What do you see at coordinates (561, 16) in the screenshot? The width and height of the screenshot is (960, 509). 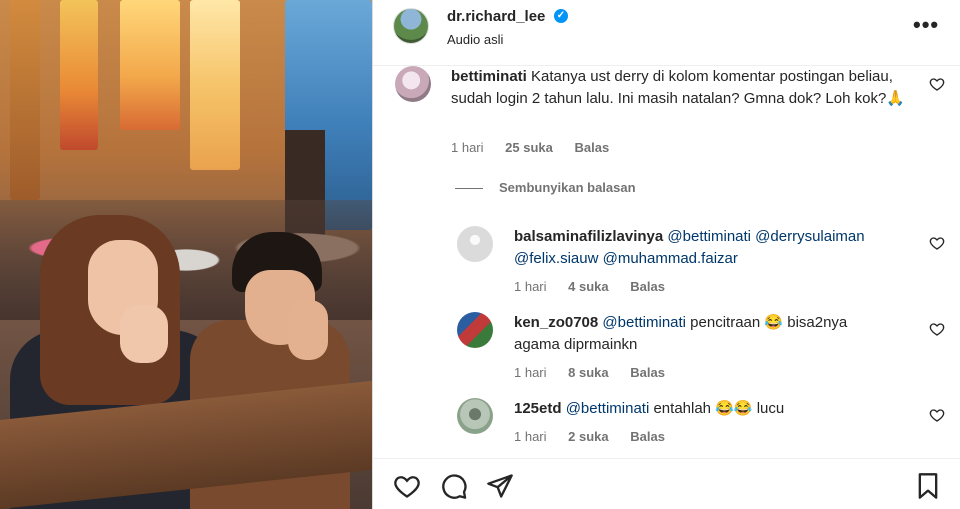 I see `verified-badge-icon: ✓` at bounding box center [561, 16].